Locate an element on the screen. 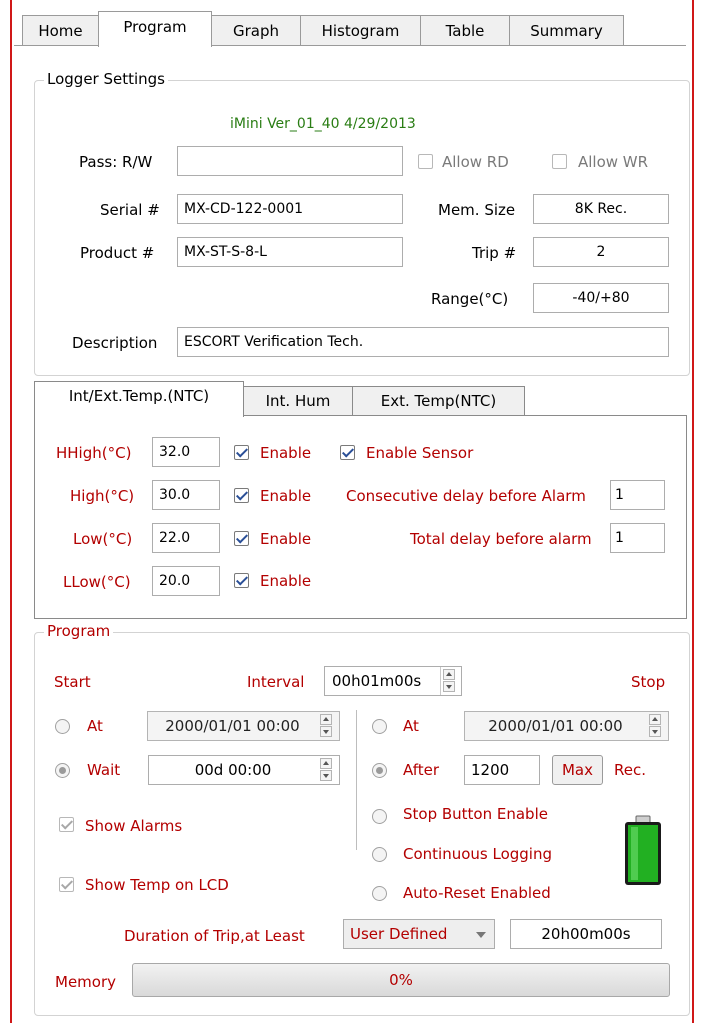 Image resolution: width=703 pixels, height=1023 pixels. description-label: Description is located at coordinates (115, 343).